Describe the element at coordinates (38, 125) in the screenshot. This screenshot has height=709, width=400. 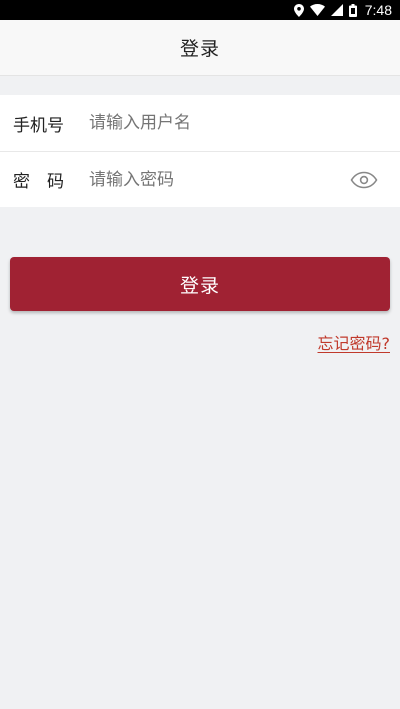
I see `phone-label: 手机号` at that location.